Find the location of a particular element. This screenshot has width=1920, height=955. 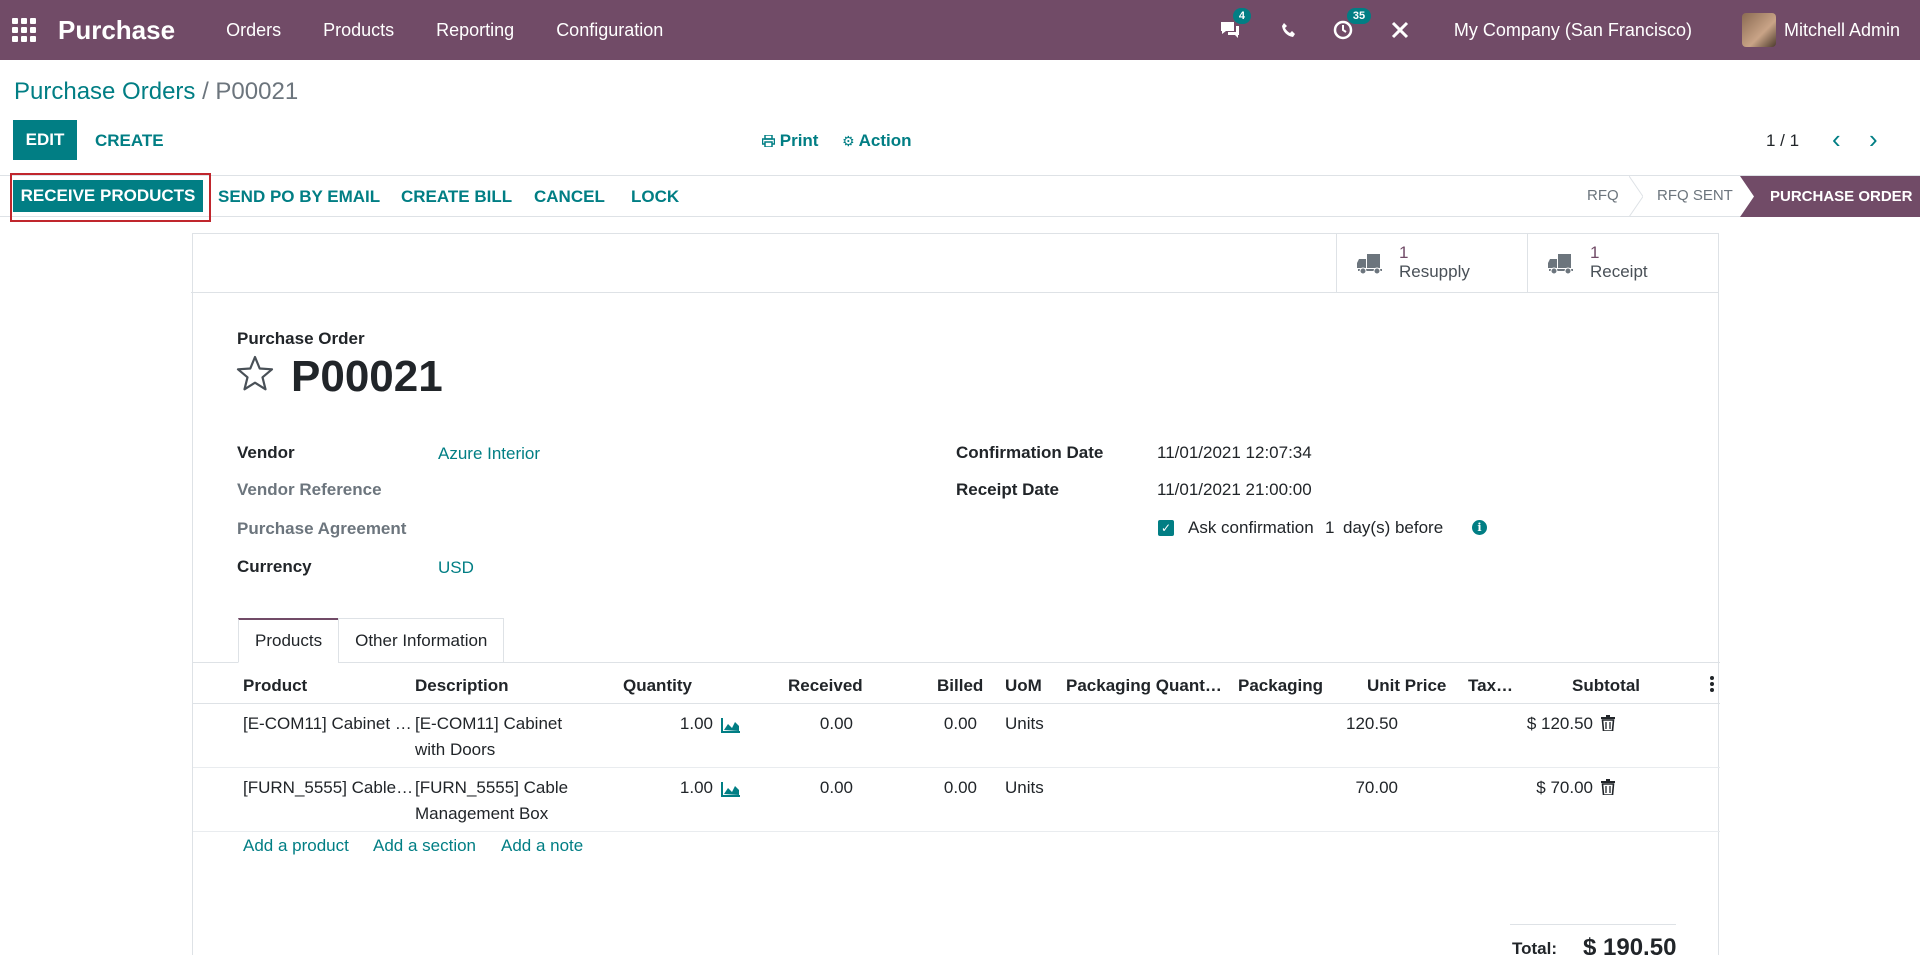

edit-button: EDIT is located at coordinates (45, 140).